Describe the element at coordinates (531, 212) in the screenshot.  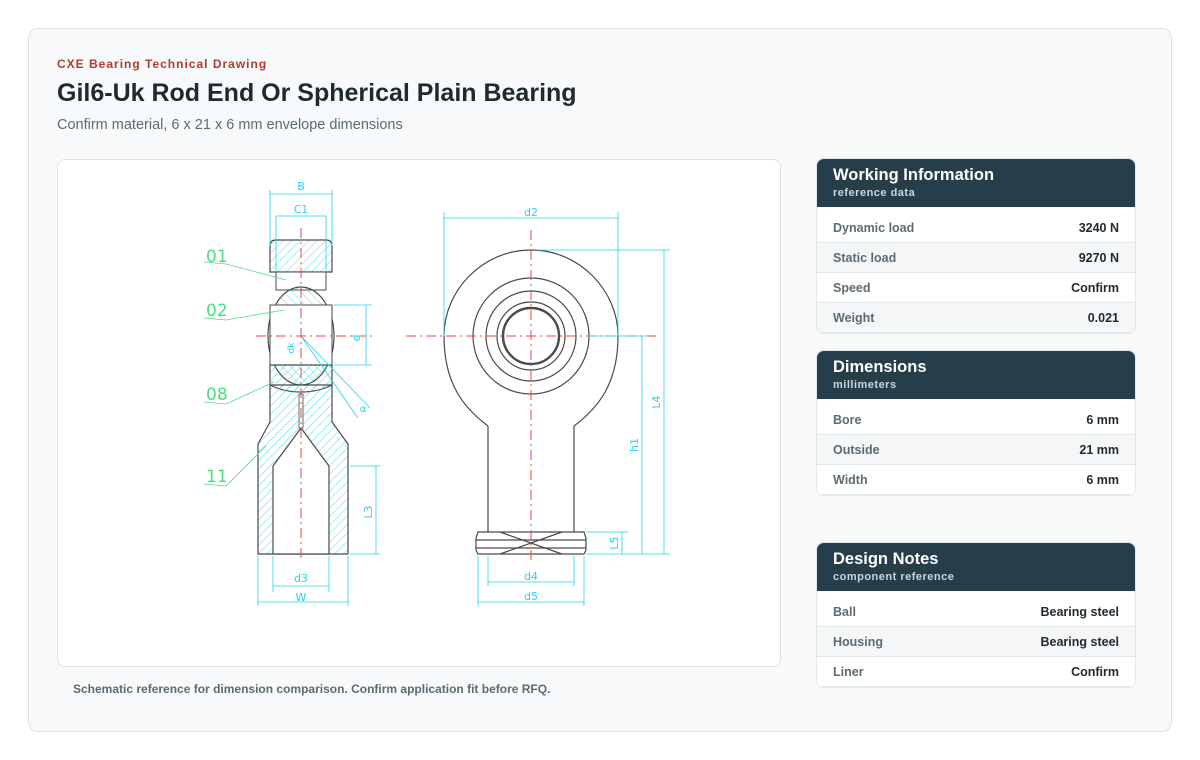
I see `dim-label-d2: d2` at that location.